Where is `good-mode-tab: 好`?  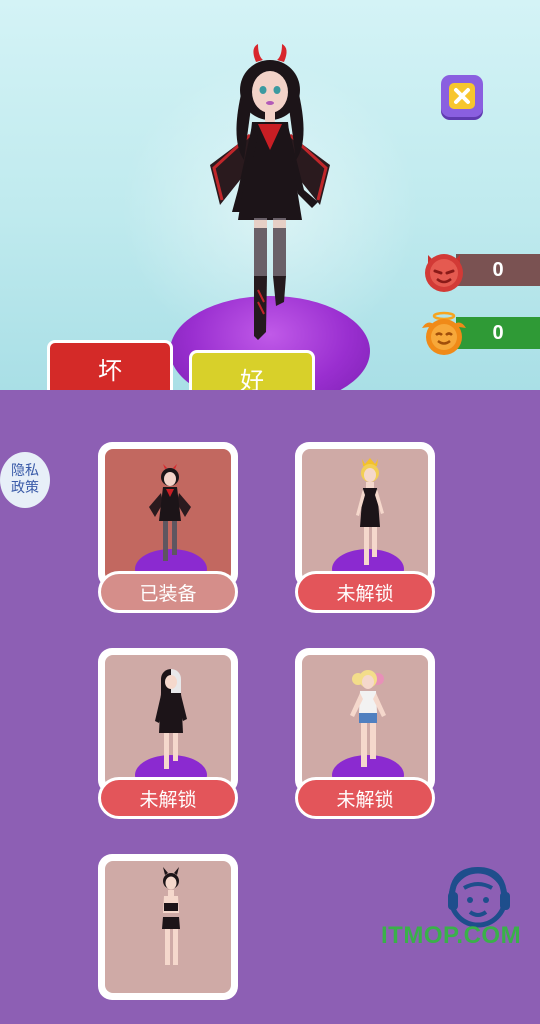
good-mode-tab: 好 is located at coordinates (252, 370).